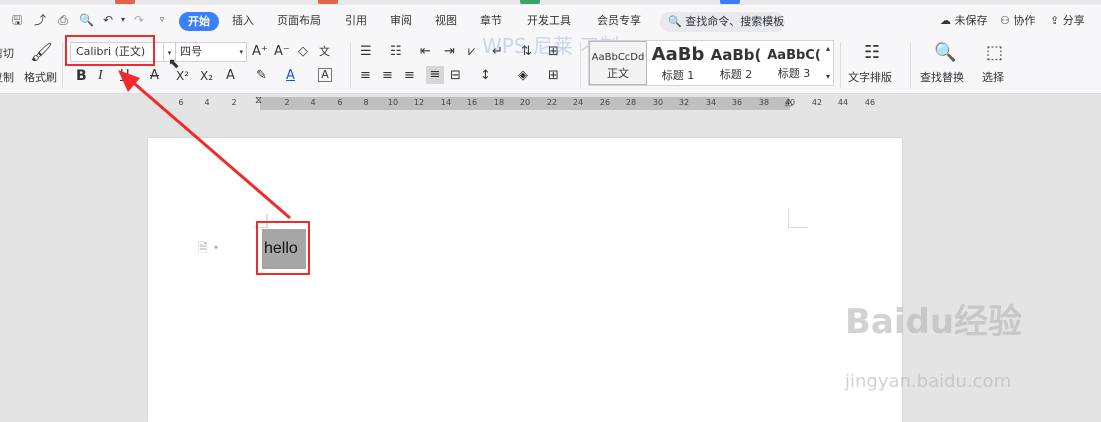 The width and height of the screenshot is (1101, 422). I want to click on watermark-url: jingyan.baidu.com, so click(928, 381).